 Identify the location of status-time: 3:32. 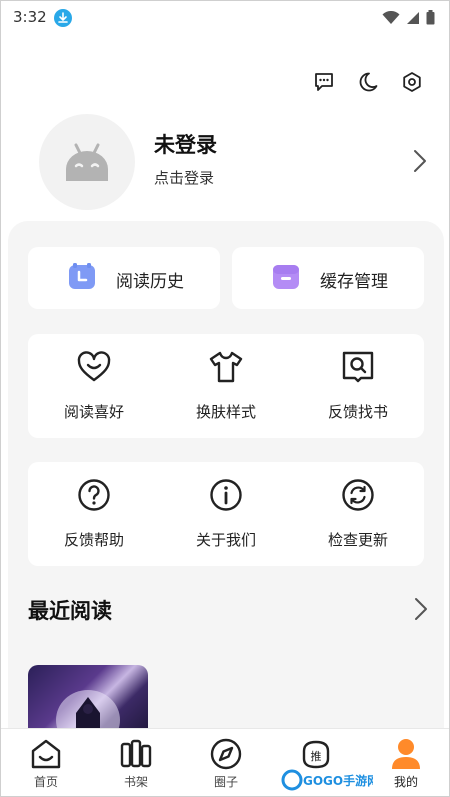
(30, 17).